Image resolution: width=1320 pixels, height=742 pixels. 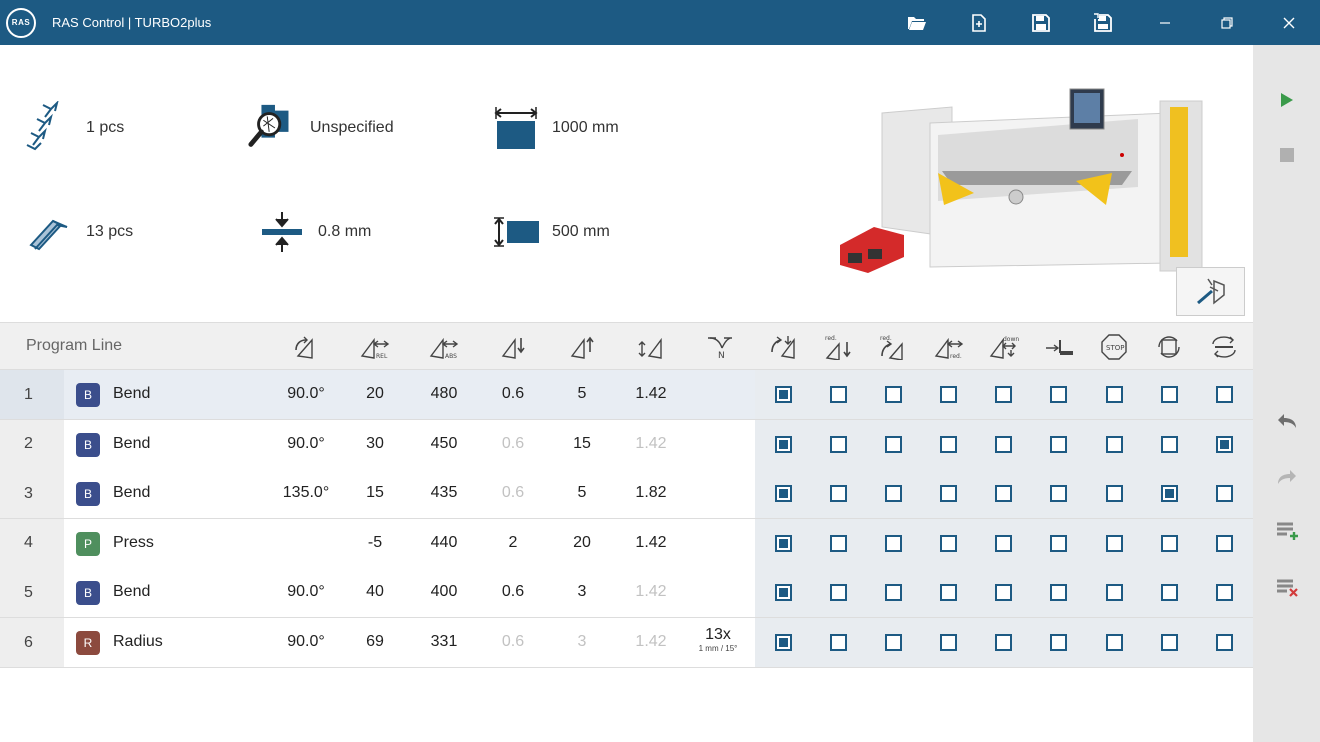 I want to click on minimize-button, so click(x=1165, y=22).